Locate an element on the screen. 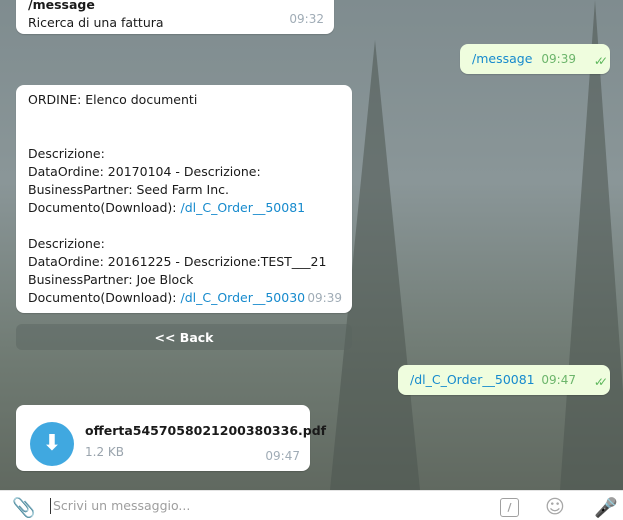 Image resolution: width=623 pixels, height=520 pixels. text-cursor is located at coordinates (50, 506).